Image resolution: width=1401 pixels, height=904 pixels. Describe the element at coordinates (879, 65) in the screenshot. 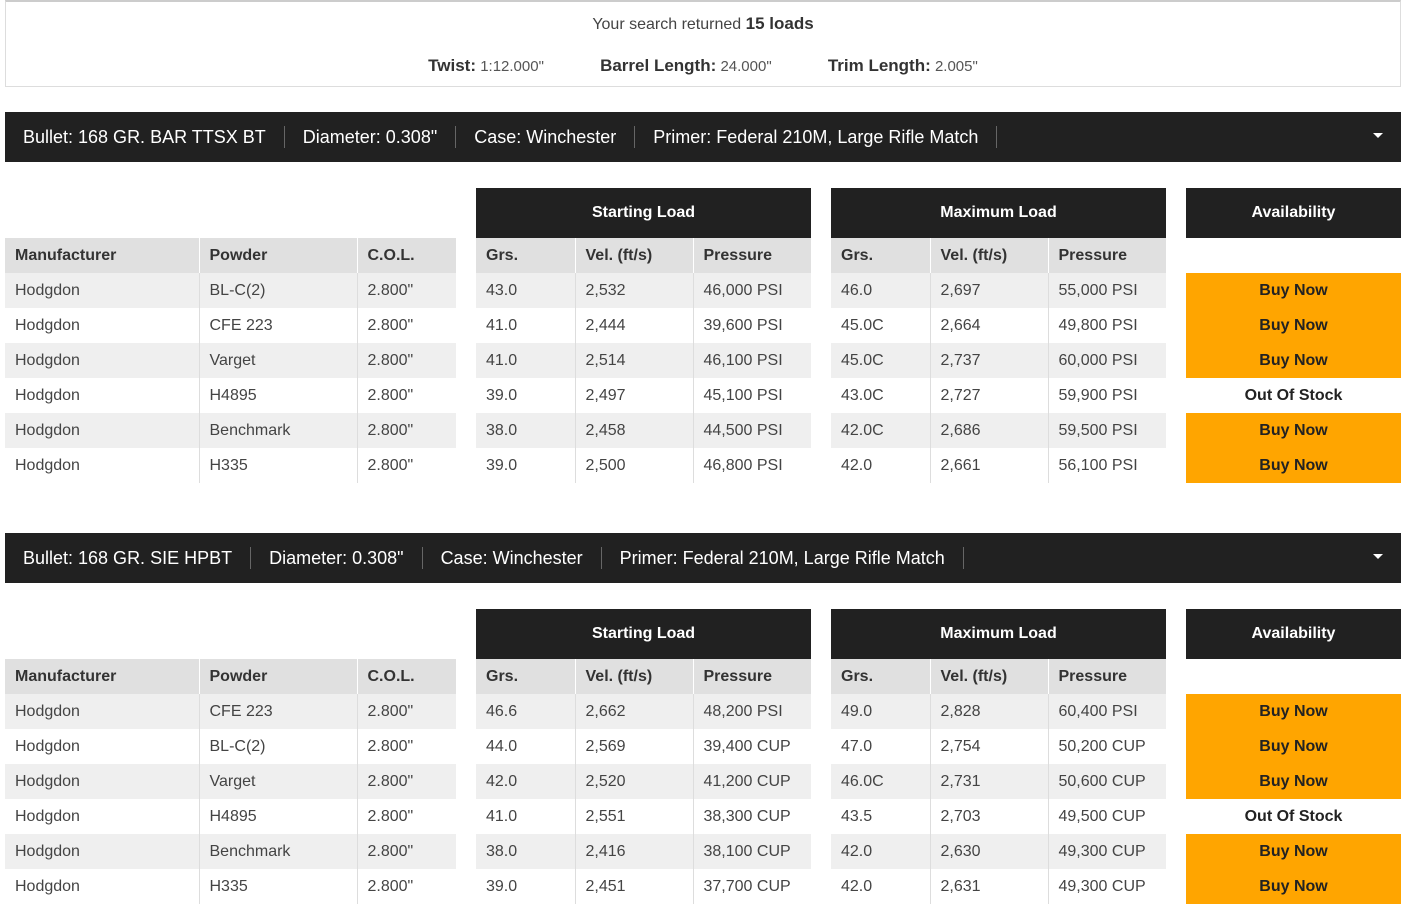

I see `spec-label: Trim Length:` at that location.